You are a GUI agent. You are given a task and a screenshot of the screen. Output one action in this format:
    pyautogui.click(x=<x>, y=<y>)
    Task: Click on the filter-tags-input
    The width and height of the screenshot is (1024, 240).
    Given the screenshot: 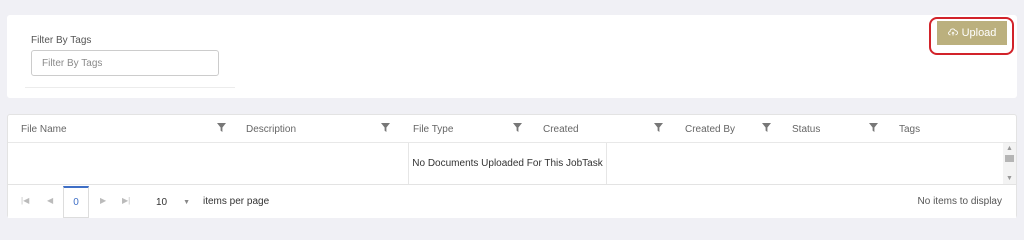 What is the action you would take?
    pyautogui.click(x=125, y=63)
    